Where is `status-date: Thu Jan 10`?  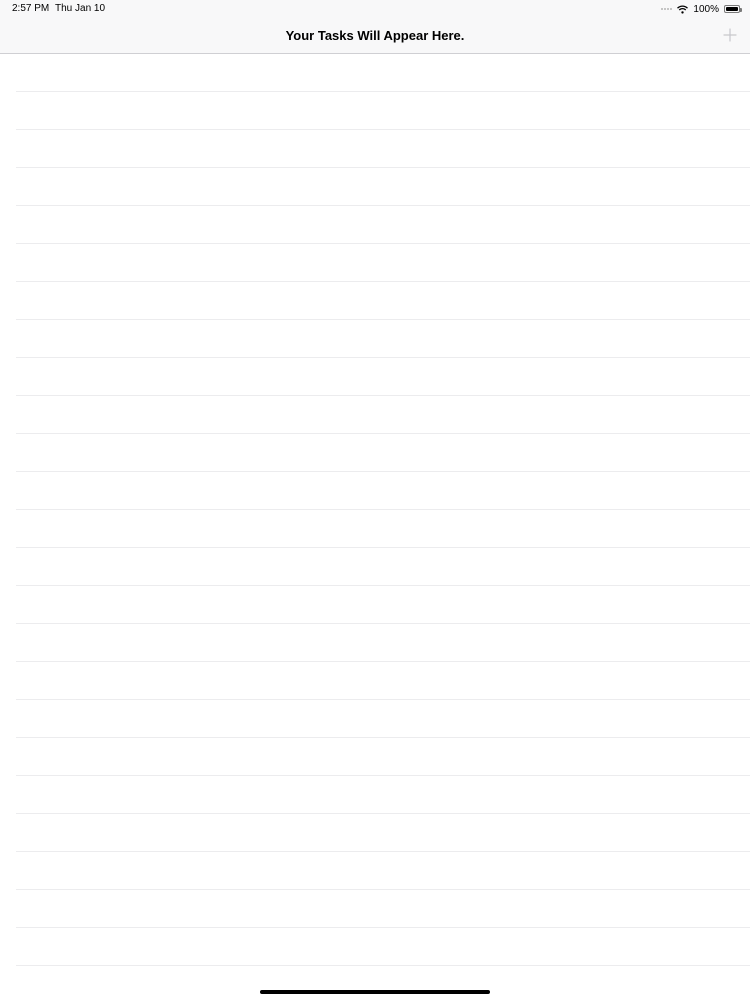
status-date: Thu Jan 10 is located at coordinates (80, 8).